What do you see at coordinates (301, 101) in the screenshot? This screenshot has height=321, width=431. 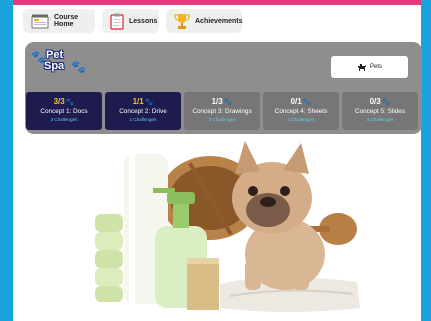 I see `concept-score: 0/1🐾` at bounding box center [301, 101].